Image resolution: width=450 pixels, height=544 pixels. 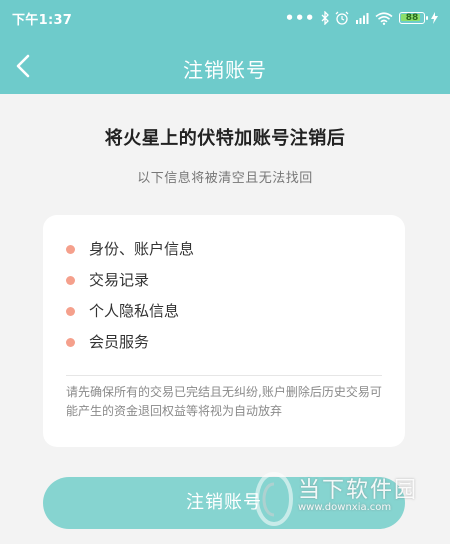 What do you see at coordinates (225, 138) in the screenshot?
I see `main-heading: 将火星上的伏特加账号注销后` at bounding box center [225, 138].